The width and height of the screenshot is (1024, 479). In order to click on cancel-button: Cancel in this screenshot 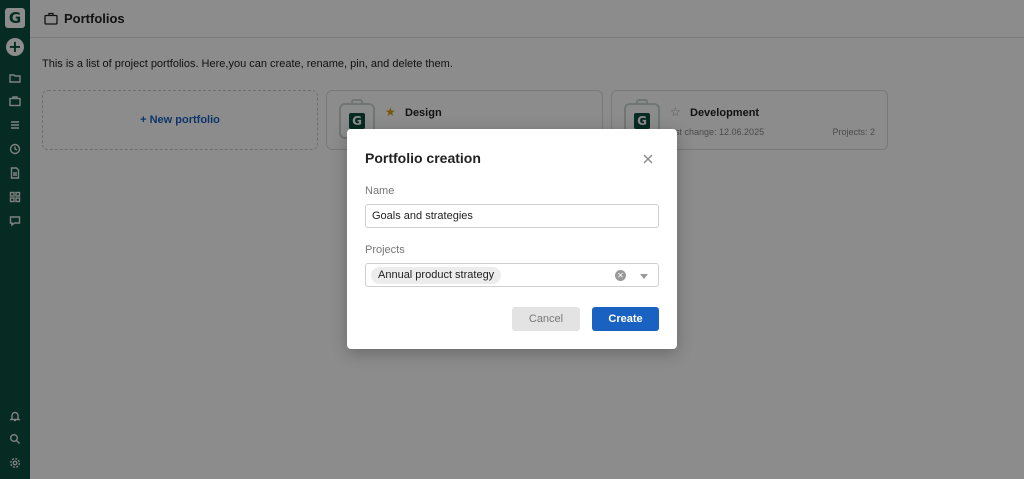, I will do `click(546, 319)`.